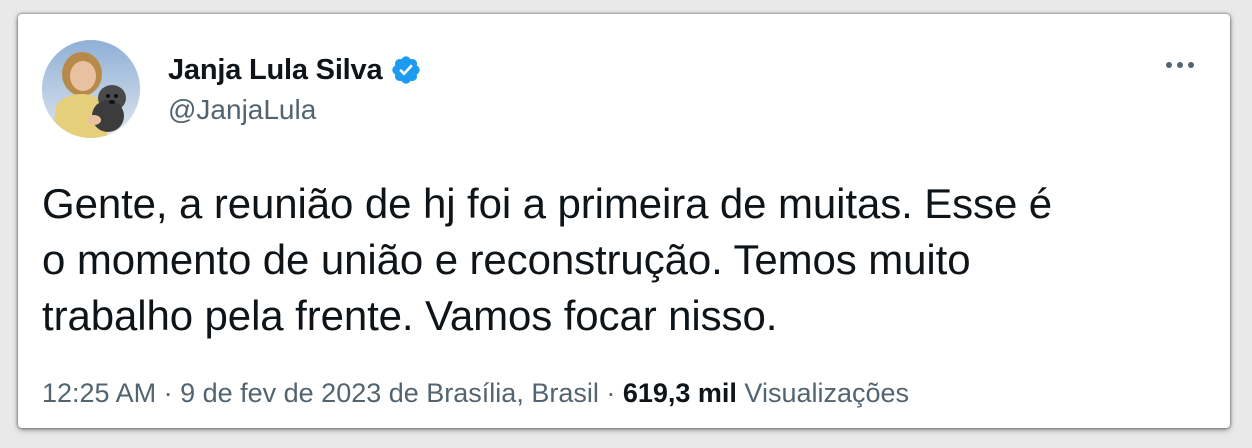 The width and height of the screenshot is (1252, 448). I want to click on tweet-date-location: 9 de fev de 2023 de Brasília, Brasil, so click(389, 393).